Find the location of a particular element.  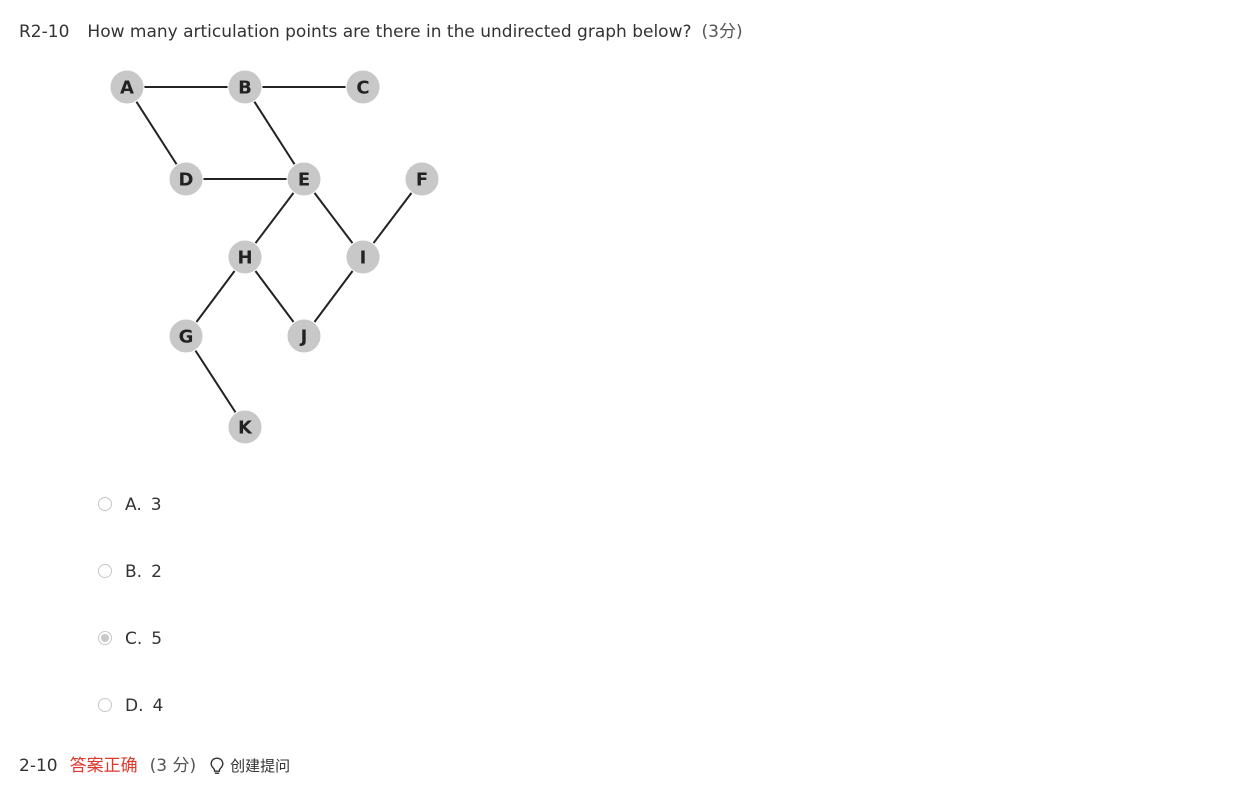

graph-node-g: G is located at coordinates (186, 336).